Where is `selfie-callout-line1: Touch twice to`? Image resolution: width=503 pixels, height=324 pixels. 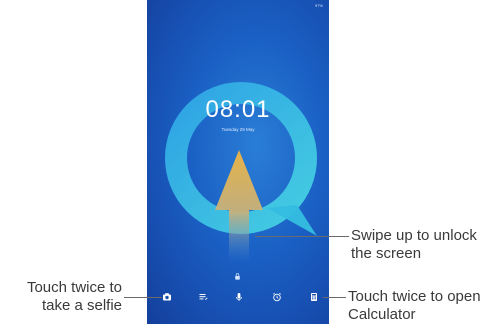
selfie-callout-line1: Touch twice to is located at coordinates (74, 287).